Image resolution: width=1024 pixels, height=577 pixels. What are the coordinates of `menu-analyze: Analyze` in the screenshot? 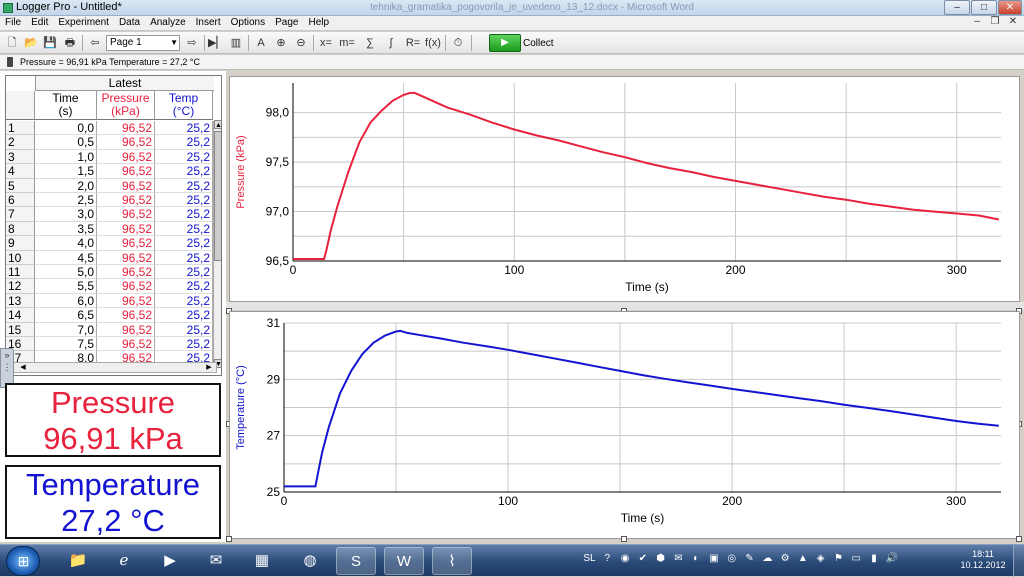 It's located at (168, 22).